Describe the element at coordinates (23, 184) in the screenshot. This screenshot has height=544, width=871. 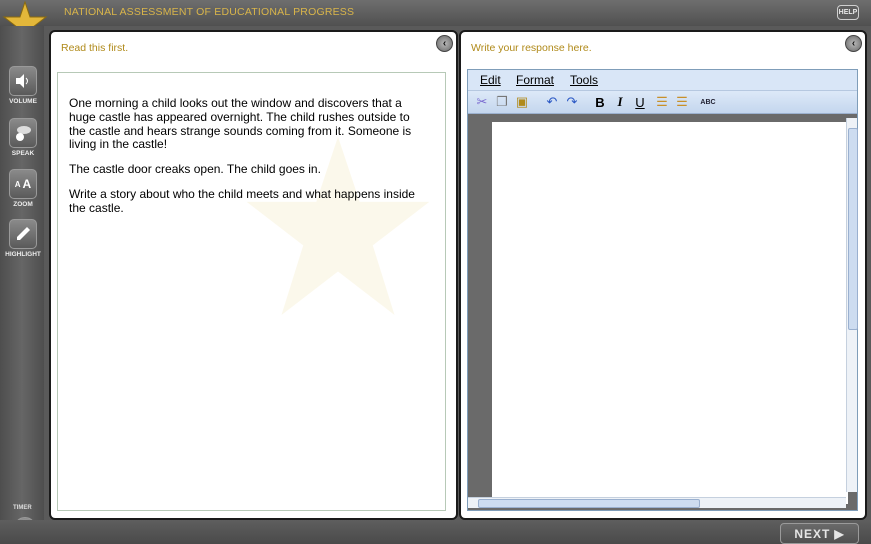
I see `zoom-icon: AA` at that location.